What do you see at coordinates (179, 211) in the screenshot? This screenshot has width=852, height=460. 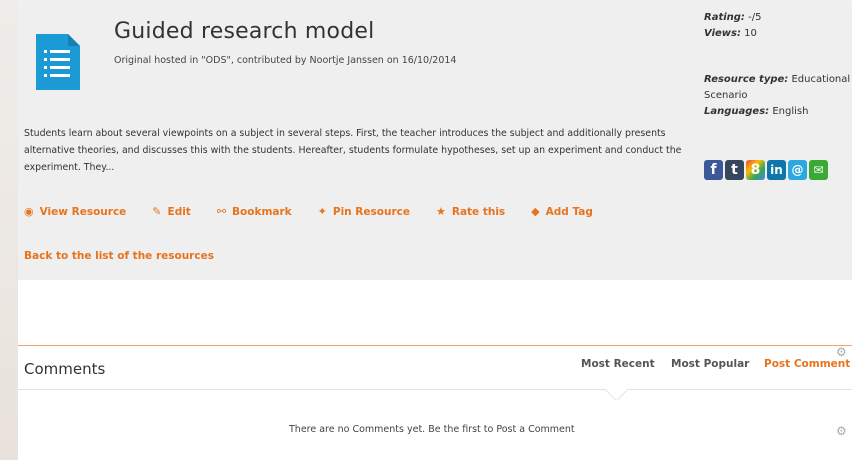 I see `edit-label: Edit` at bounding box center [179, 211].